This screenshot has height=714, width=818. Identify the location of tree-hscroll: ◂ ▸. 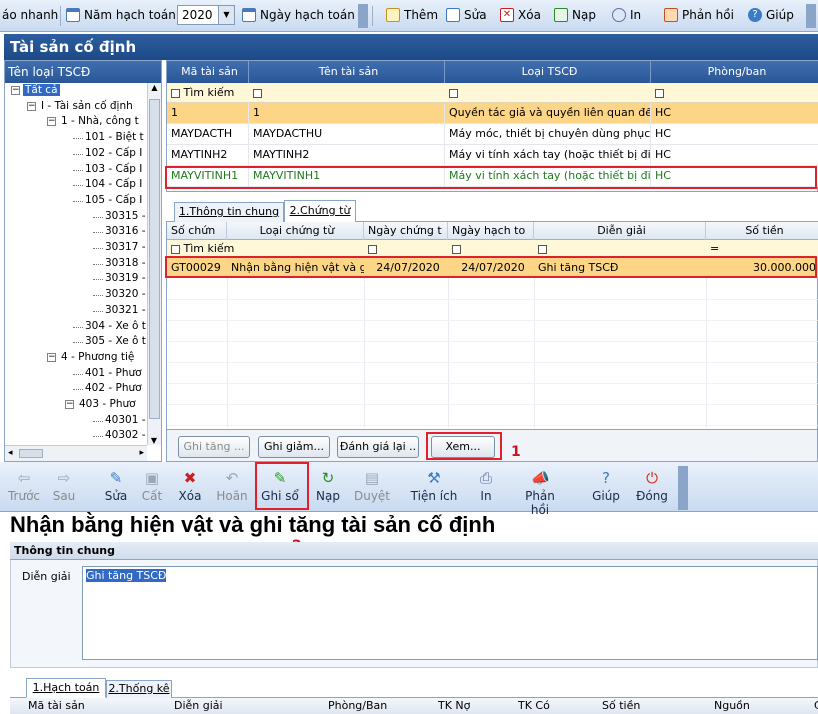
(76, 453).